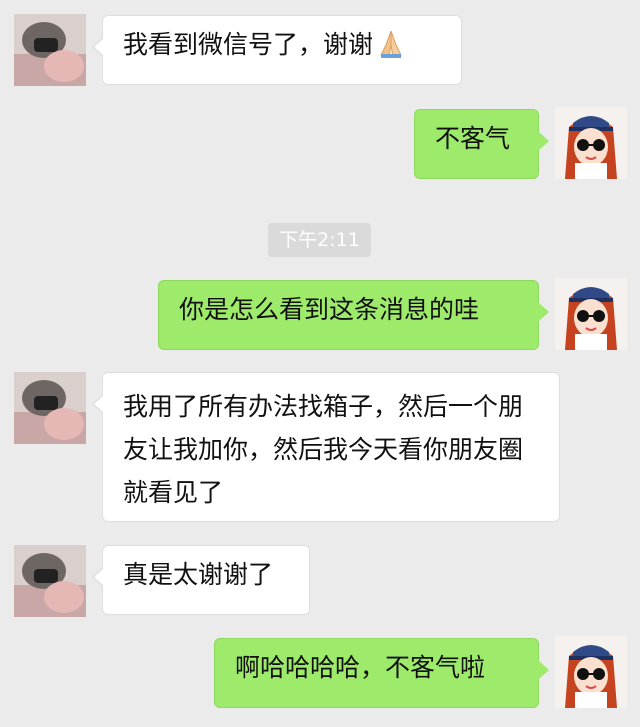 Image resolution: width=640 pixels, height=727 pixels. Describe the element at coordinates (198, 574) in the screenshot. I see `message-text: 真是太谢谢了` at that location.